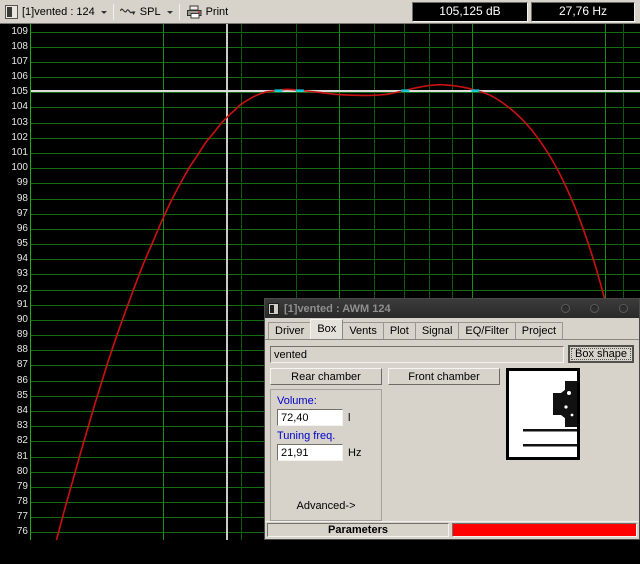  Describe the element at coordinates (550, 414) in the screenshot. I see `driver-cross-section-icon` at that location.